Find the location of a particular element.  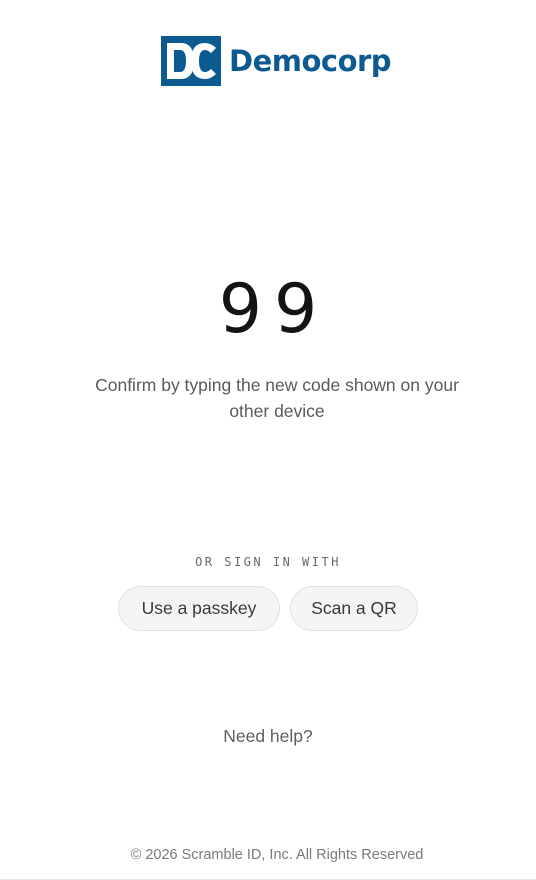

use-passkey-button: Use a passkey is located at coordinates (199, 608).